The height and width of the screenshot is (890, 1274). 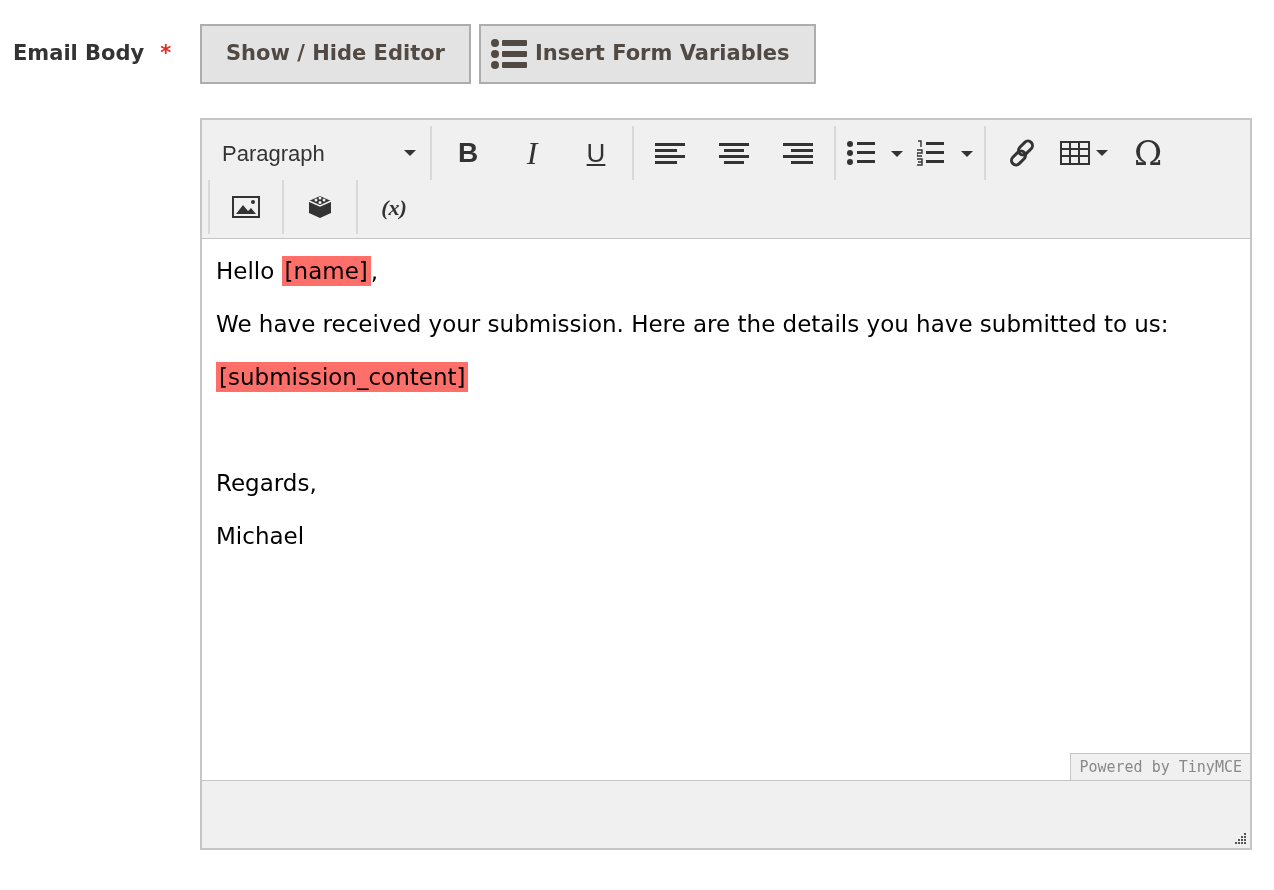 What do you see at coordinates (79, 53) in the screenshot?
I see `field-label: Email Body` at bounding box center [79, 53].